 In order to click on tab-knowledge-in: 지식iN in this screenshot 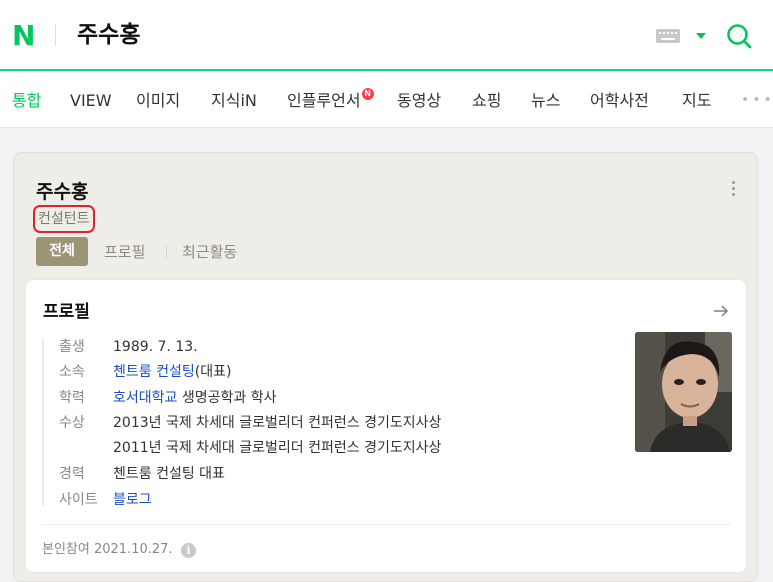, I will do `click(234, 101)`.